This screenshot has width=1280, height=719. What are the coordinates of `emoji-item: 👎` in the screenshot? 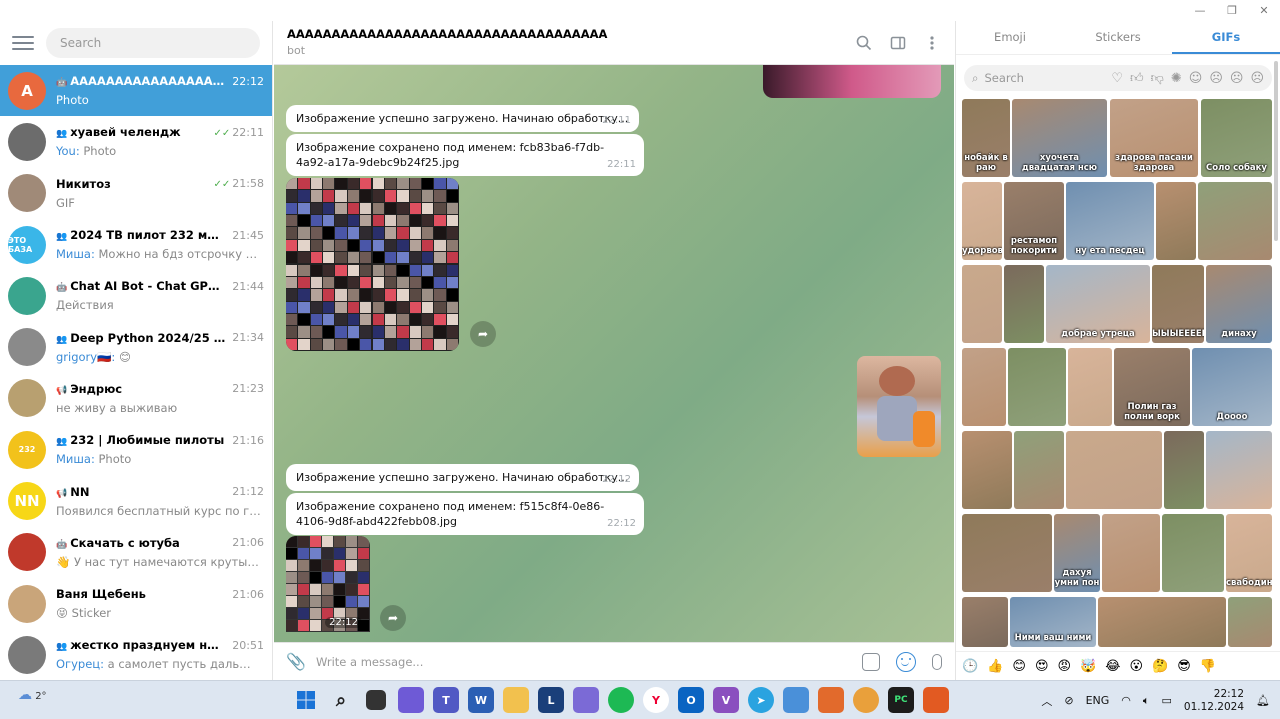 It's located at (1208, 666).